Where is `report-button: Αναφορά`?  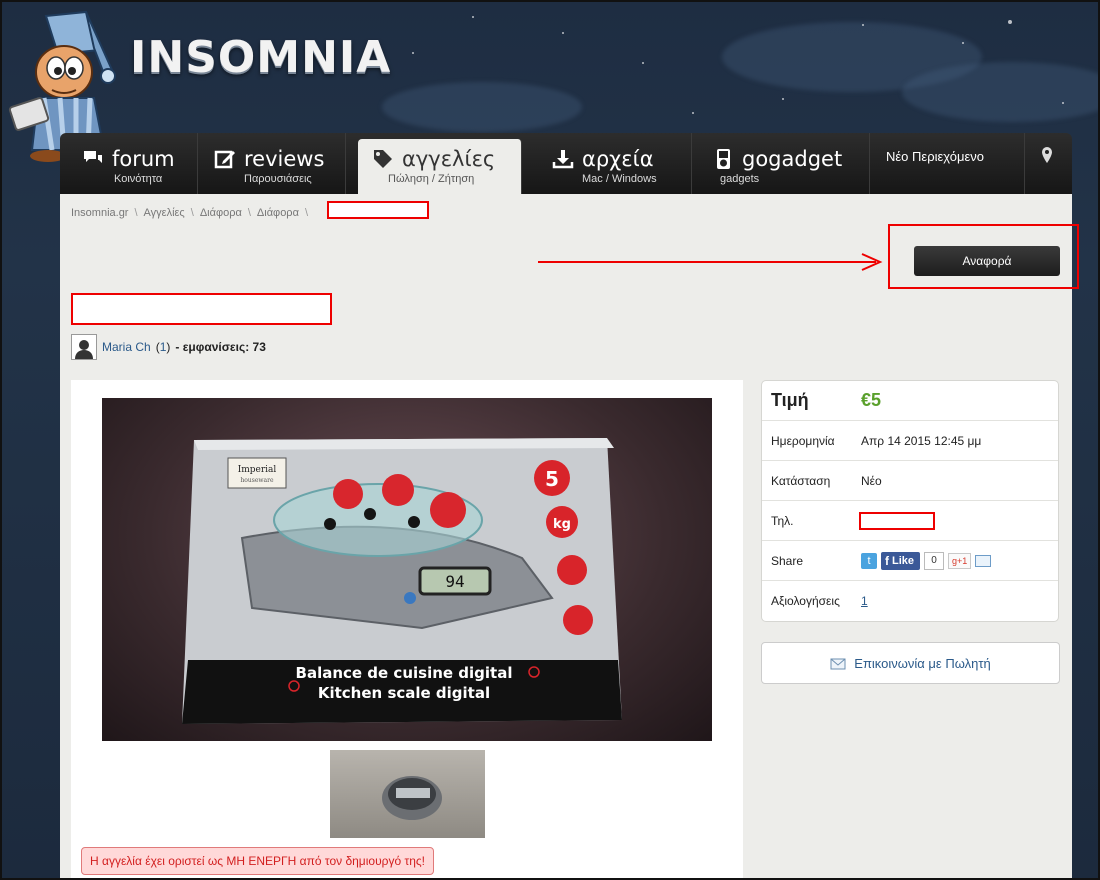 report-button: Αναφορά is located at coordinates (987, 261).